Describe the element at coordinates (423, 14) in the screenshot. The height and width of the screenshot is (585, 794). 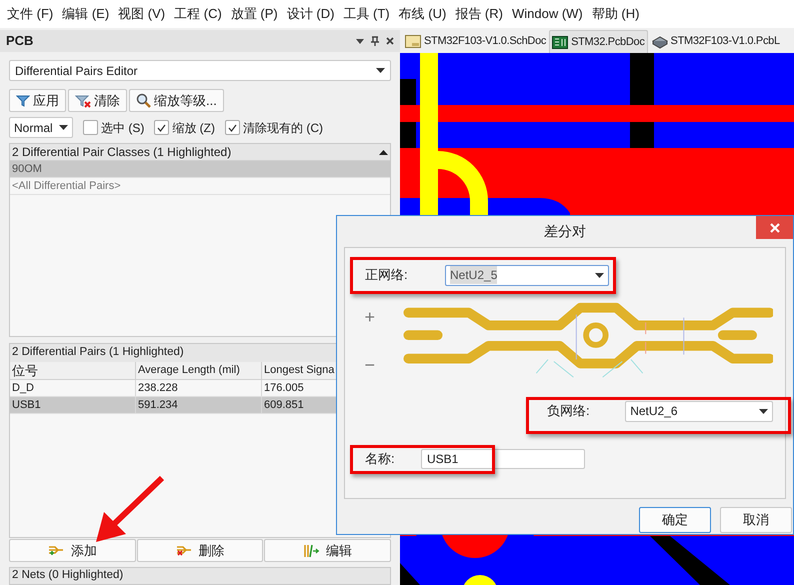
I see `menu-item: 布线 (U)` at that location.